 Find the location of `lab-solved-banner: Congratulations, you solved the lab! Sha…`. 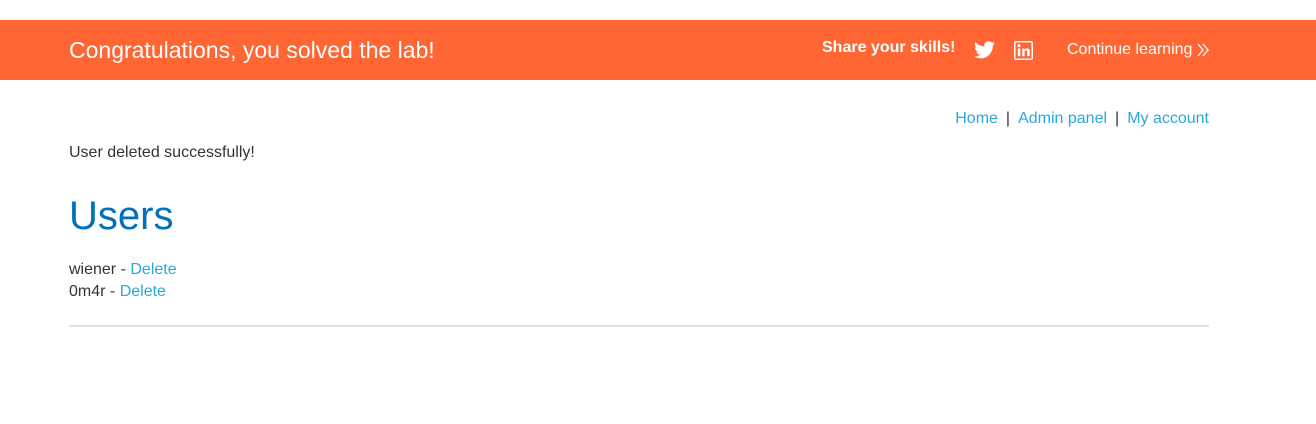

lab-solved-banner: Congratulations, you solved the lab! Sha… is located at coordinates (658, 50).